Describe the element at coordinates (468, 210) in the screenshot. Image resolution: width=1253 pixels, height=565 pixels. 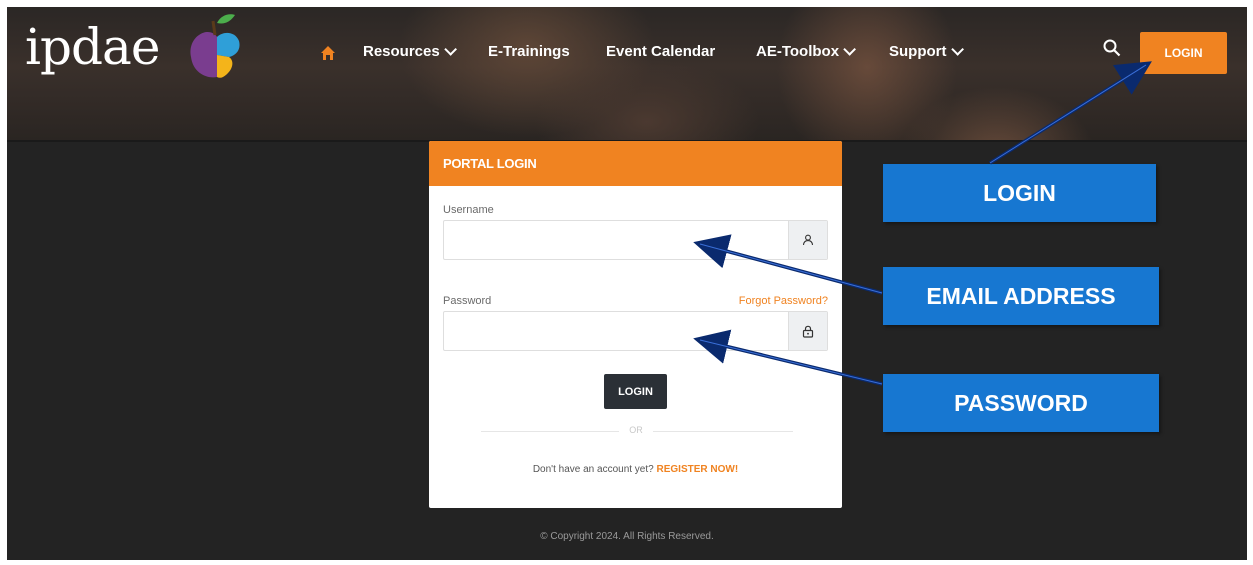
I see `username-label: Username` at that location.